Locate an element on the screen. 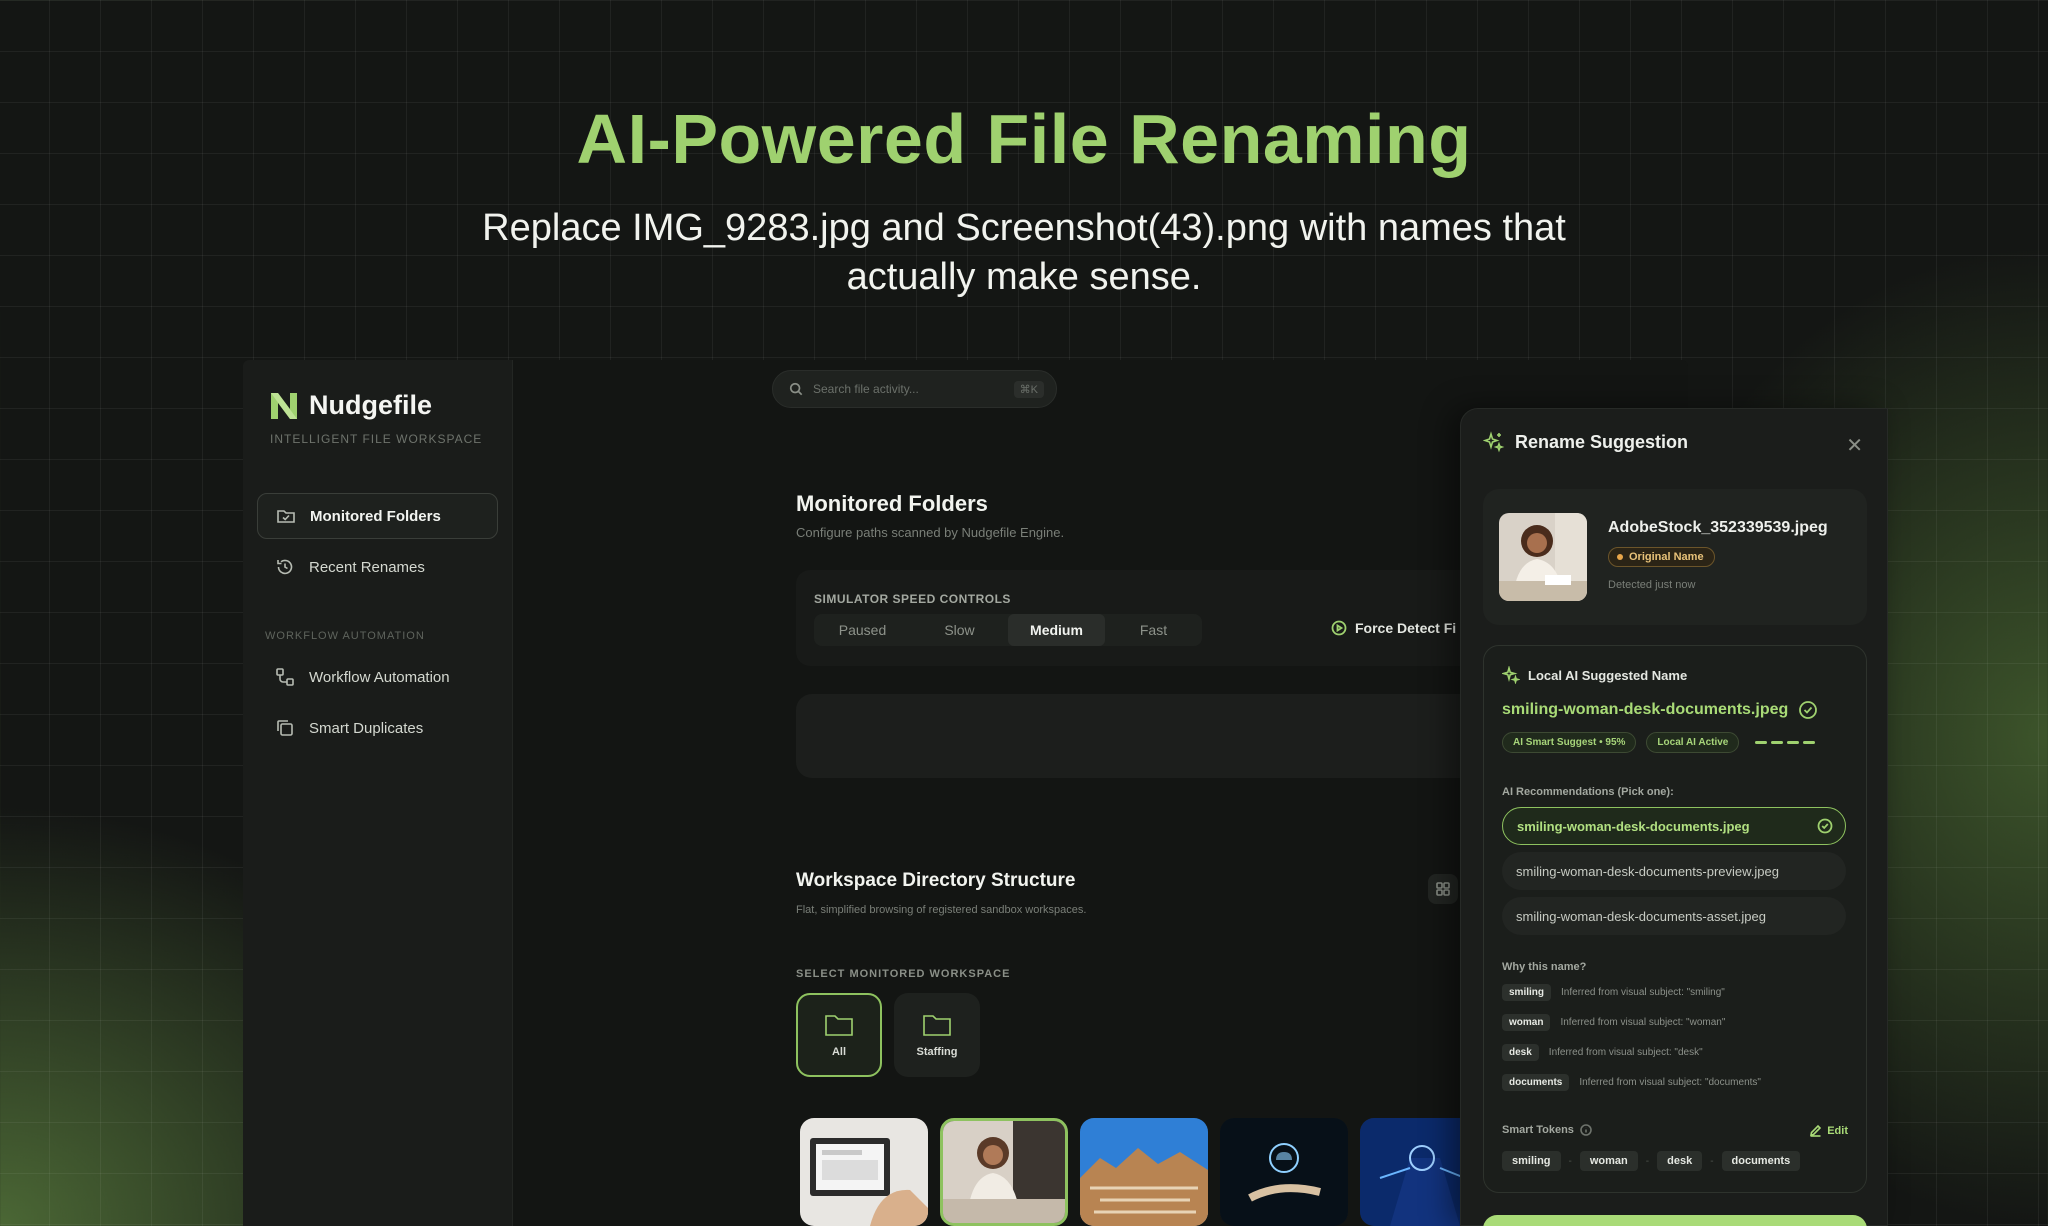 This screenshot has width=2048, height=1226. search-shortcut: ⌘K is located at coordinates (1028, 389).